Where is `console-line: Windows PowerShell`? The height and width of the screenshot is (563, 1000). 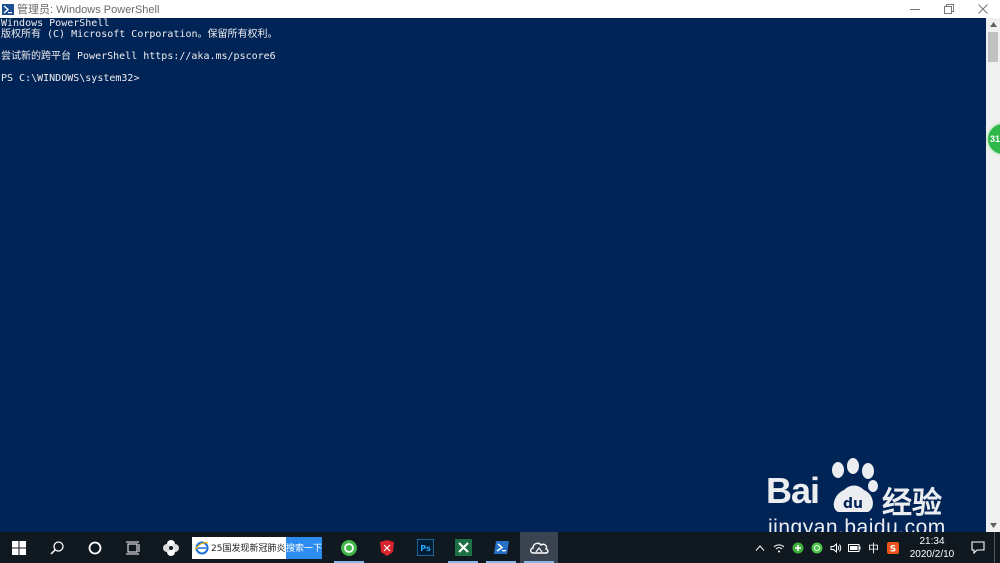
console-line: Windows PowerShell is located at coordinates (55, 23).